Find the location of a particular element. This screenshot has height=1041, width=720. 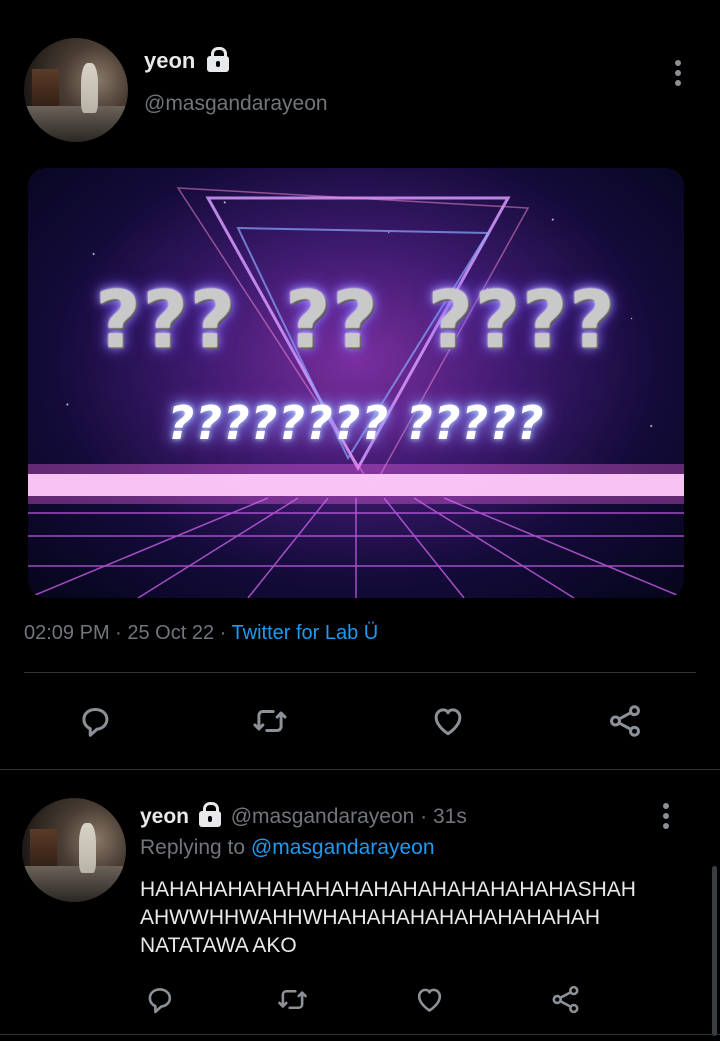

reply-like-button is located at coordinates (429, 999).